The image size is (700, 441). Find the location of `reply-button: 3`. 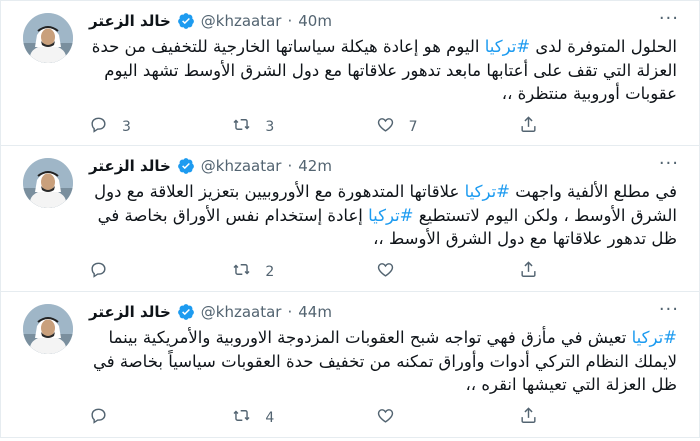

reply-button: 3 is located at coordinates (119, 126).